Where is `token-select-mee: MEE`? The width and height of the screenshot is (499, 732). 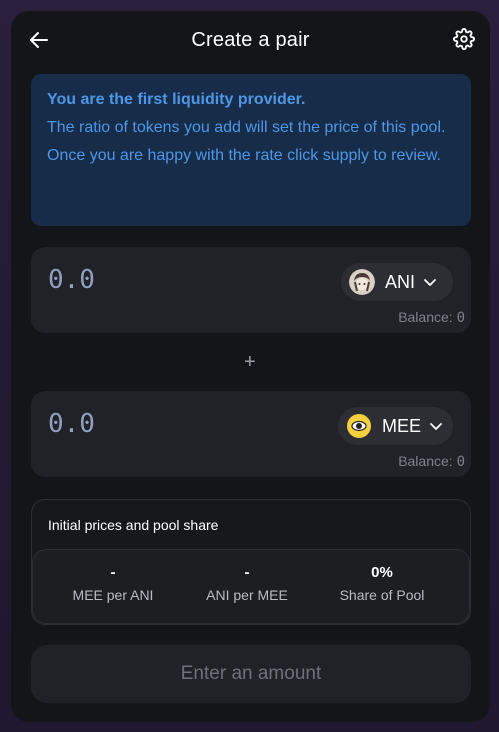
token-select-mee: MEE is located at coordinates (395, 426).